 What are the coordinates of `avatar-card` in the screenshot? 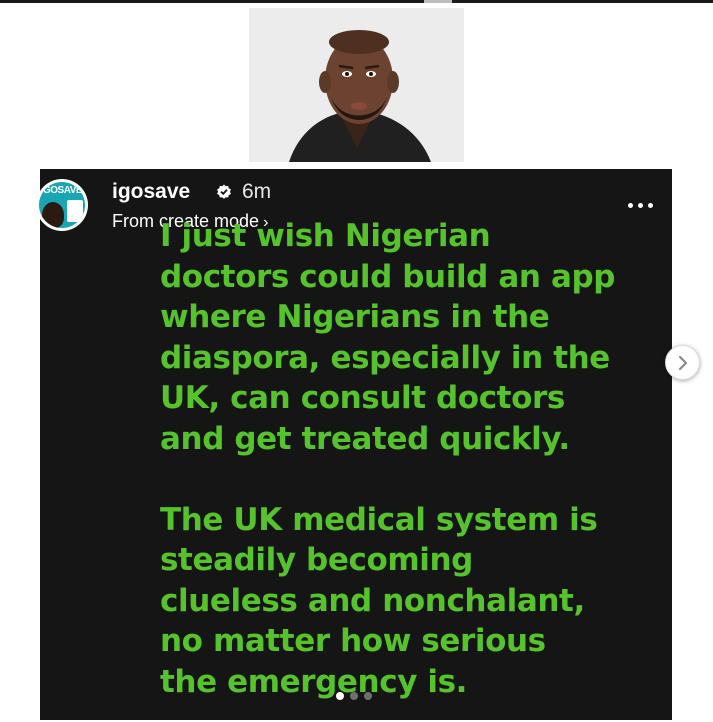 It's located at (75, 211).